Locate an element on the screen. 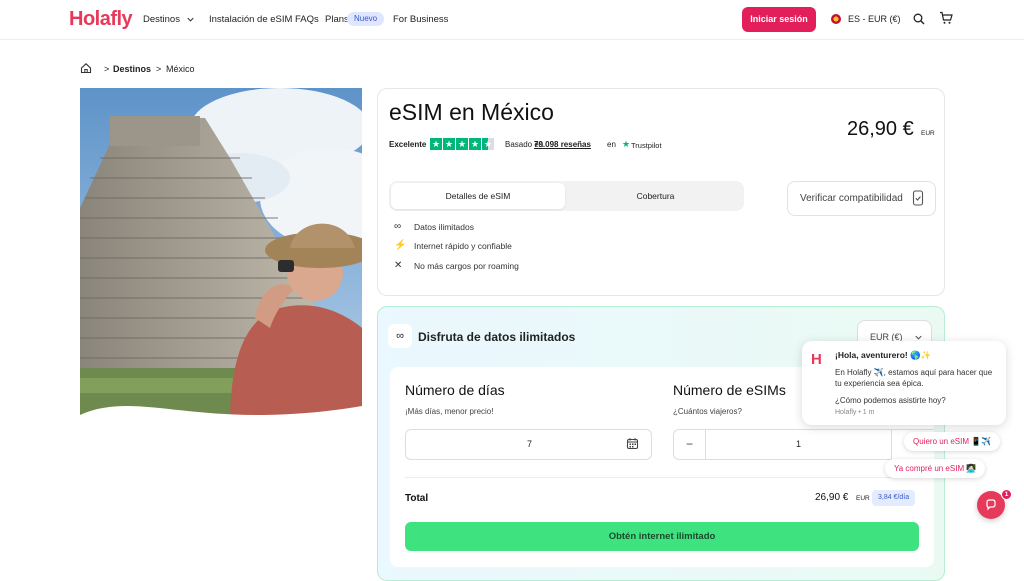 The width and height of the screenshot is (1024, 581). half-star-icon: ★ is located at coordinates (488, 144).